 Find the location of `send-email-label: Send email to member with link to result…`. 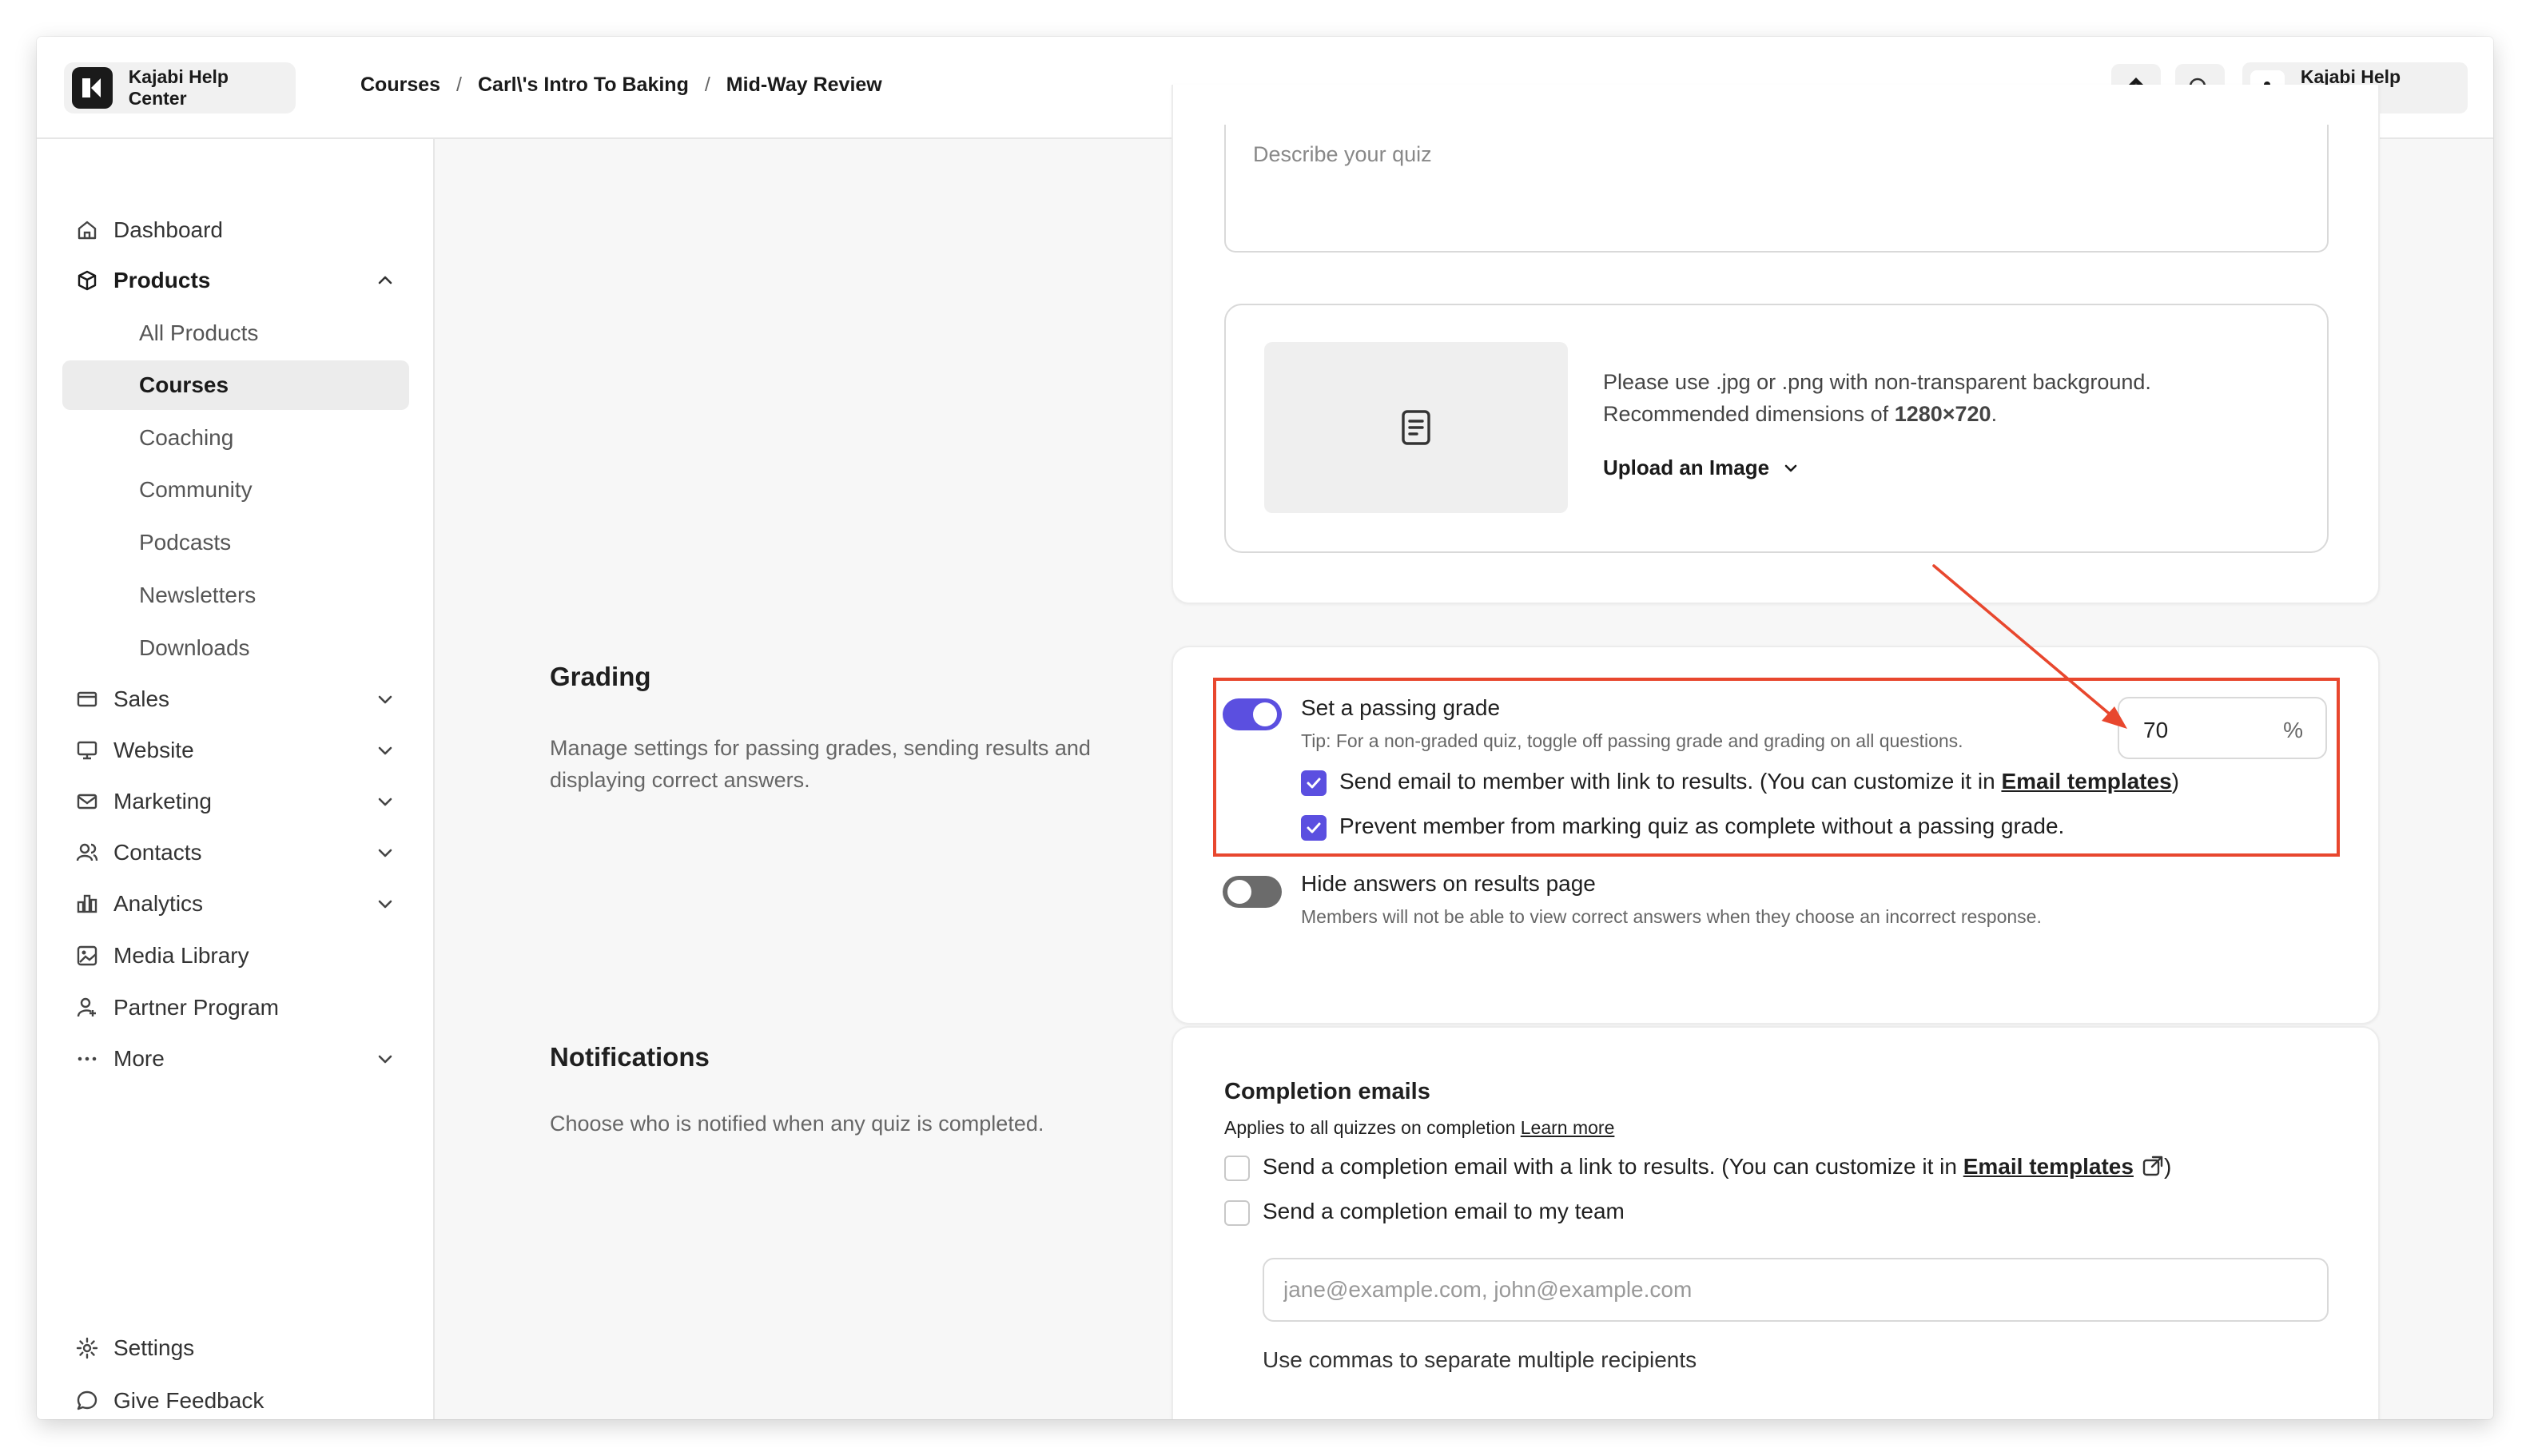

send-email-label: Send email to member with link to result… is located at coordinates (1759, 781).